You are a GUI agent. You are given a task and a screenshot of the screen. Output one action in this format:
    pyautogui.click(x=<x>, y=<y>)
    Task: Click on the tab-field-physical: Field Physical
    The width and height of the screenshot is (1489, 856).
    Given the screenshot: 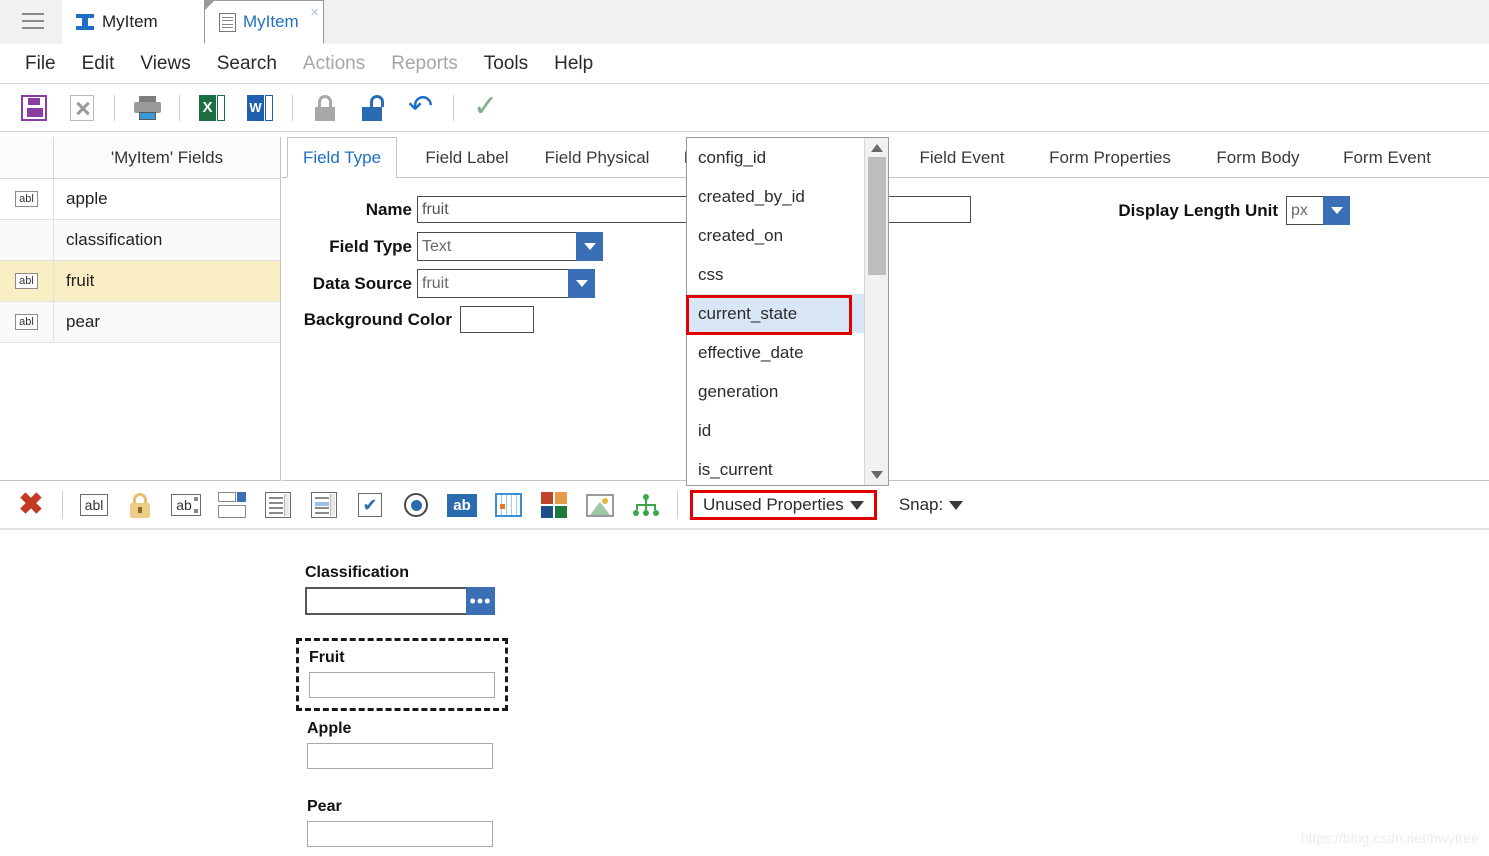 What is the action you would take?
    pyautogui.click(x=597, y=157)
    